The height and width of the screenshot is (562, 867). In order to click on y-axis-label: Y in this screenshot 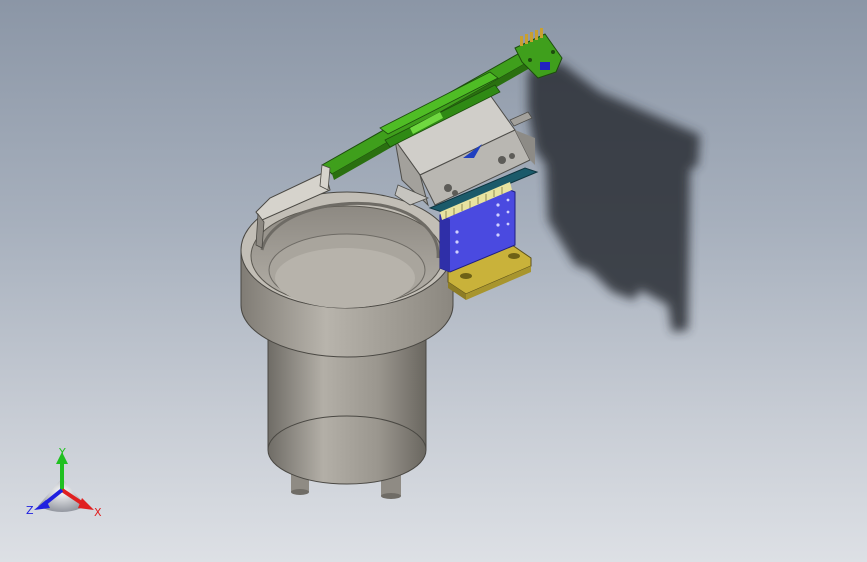, I will do `click(62, 452)`.